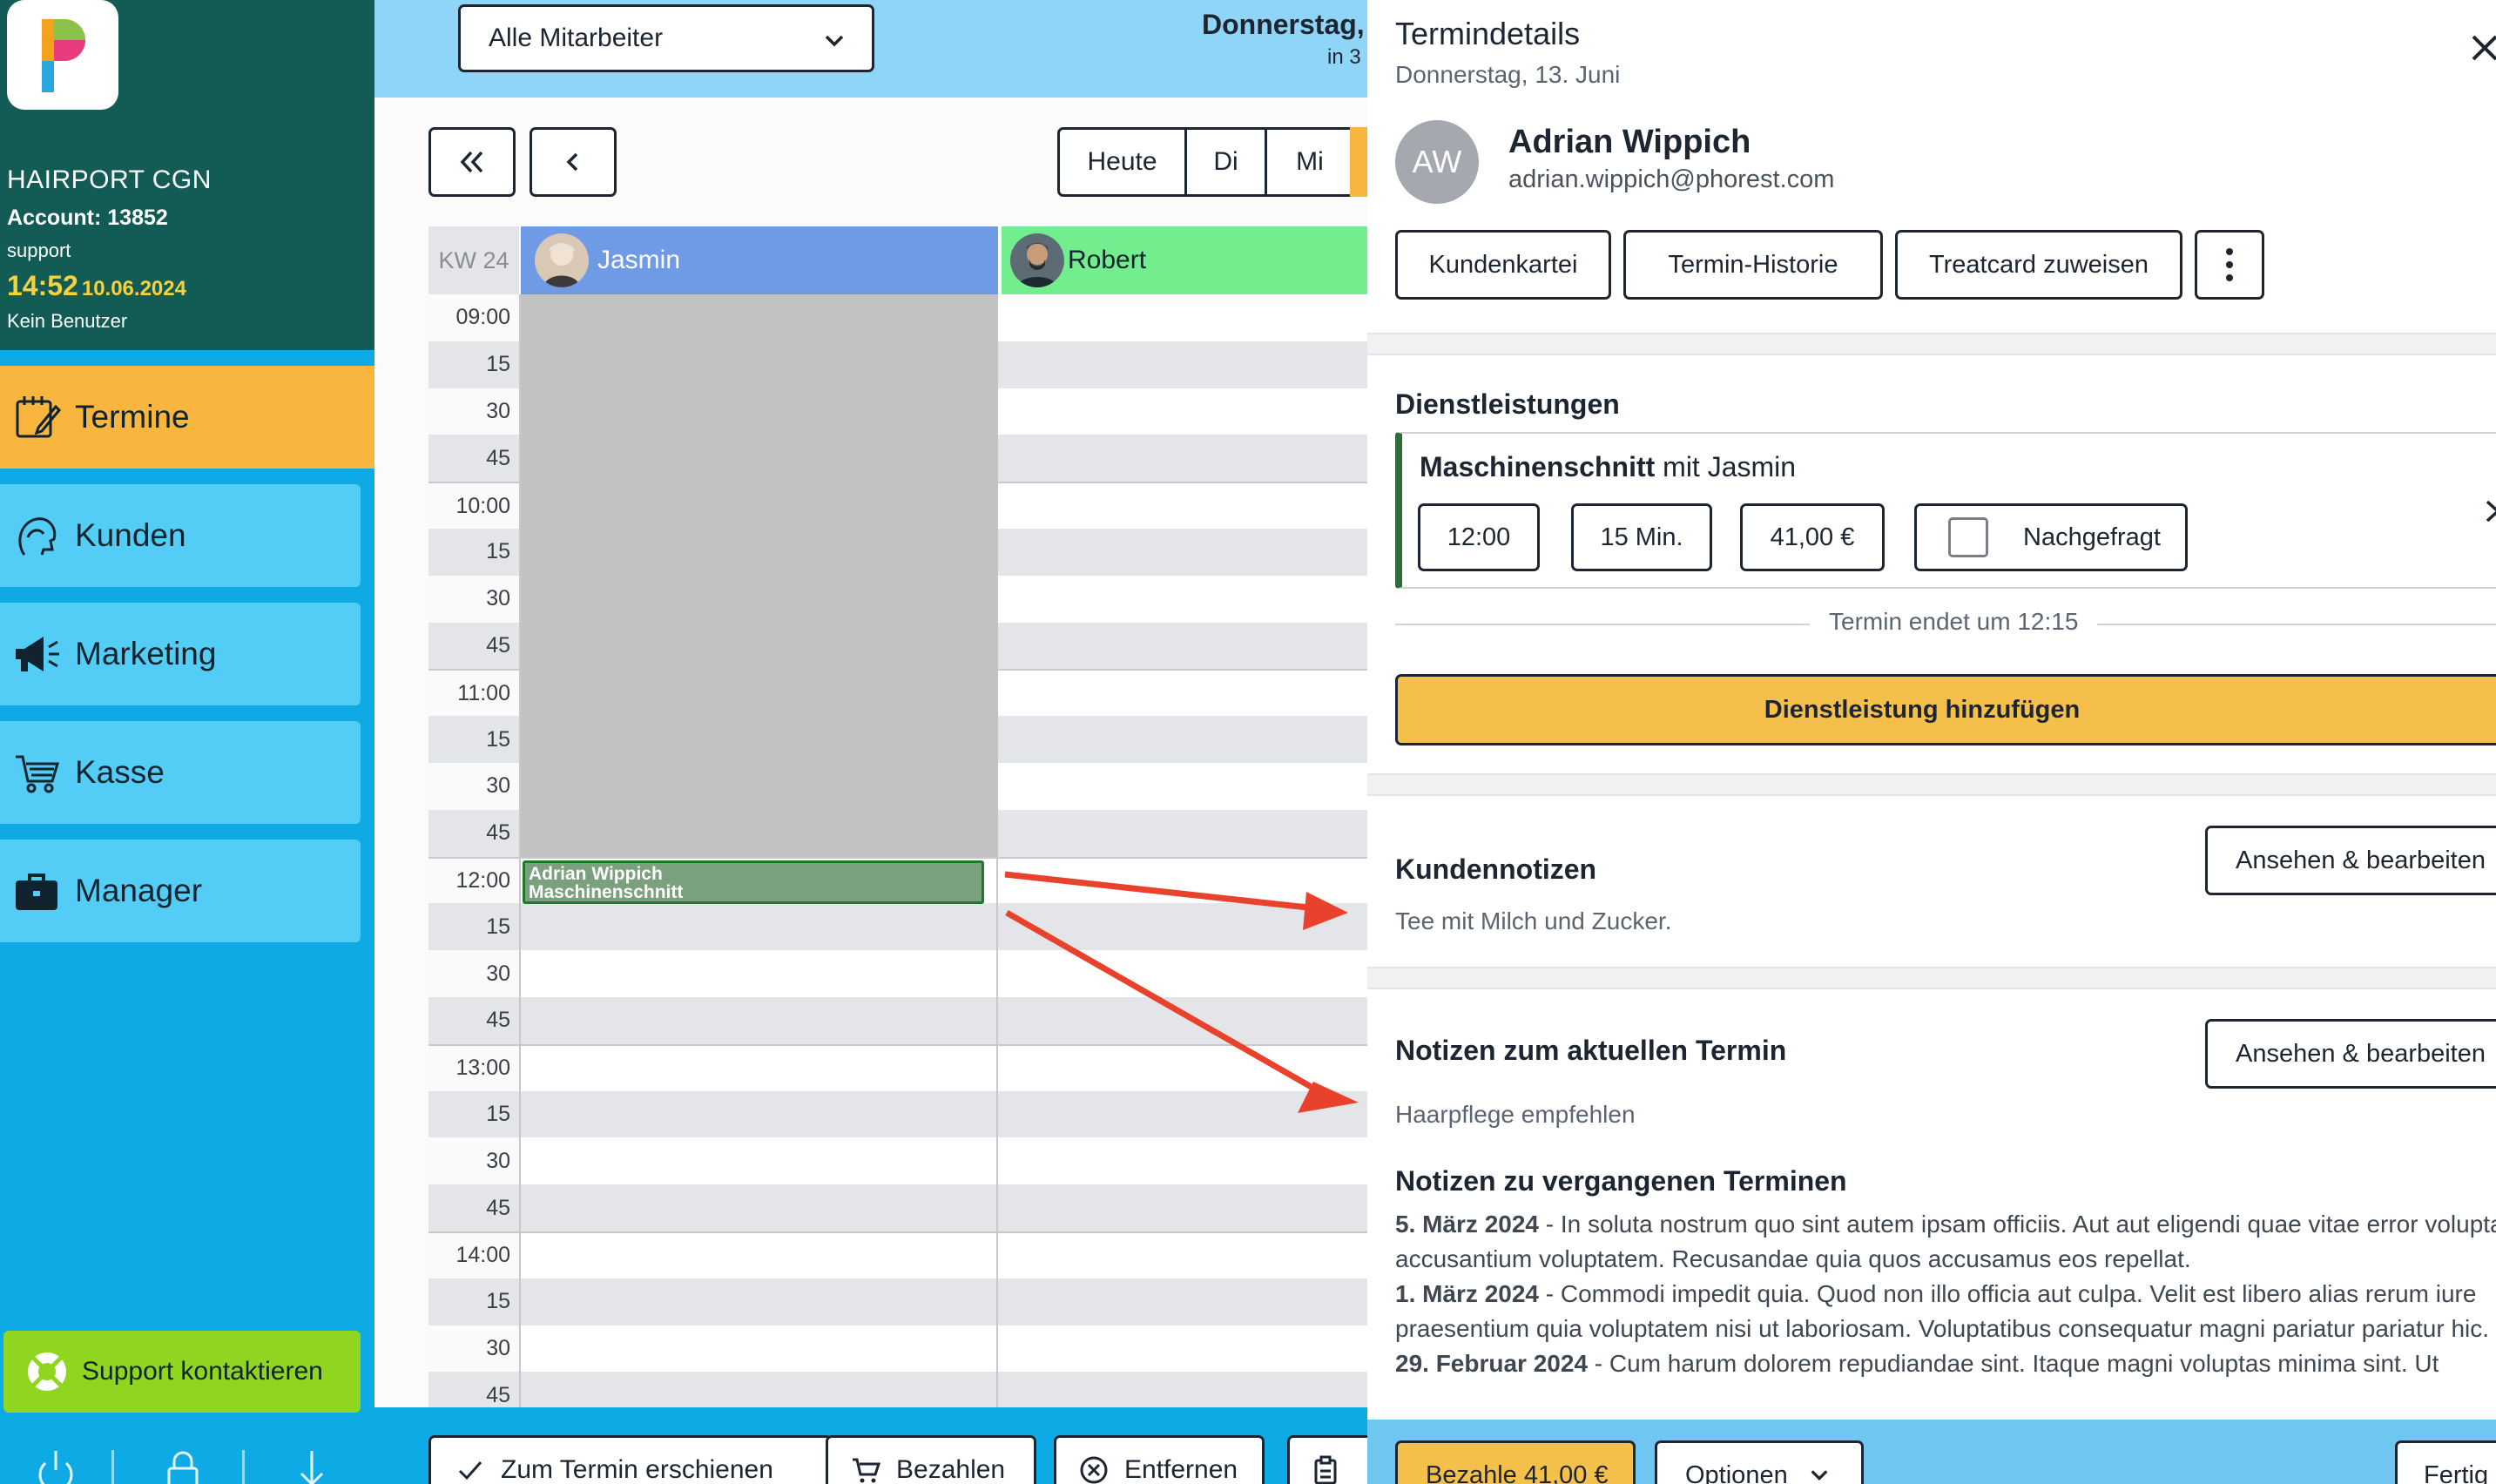 The image size is (2496, 1484). What do you see at coordinates (87, 218) in the screenshot?
I see `account-number: Account: 13852` at bounding box center [87, 218].